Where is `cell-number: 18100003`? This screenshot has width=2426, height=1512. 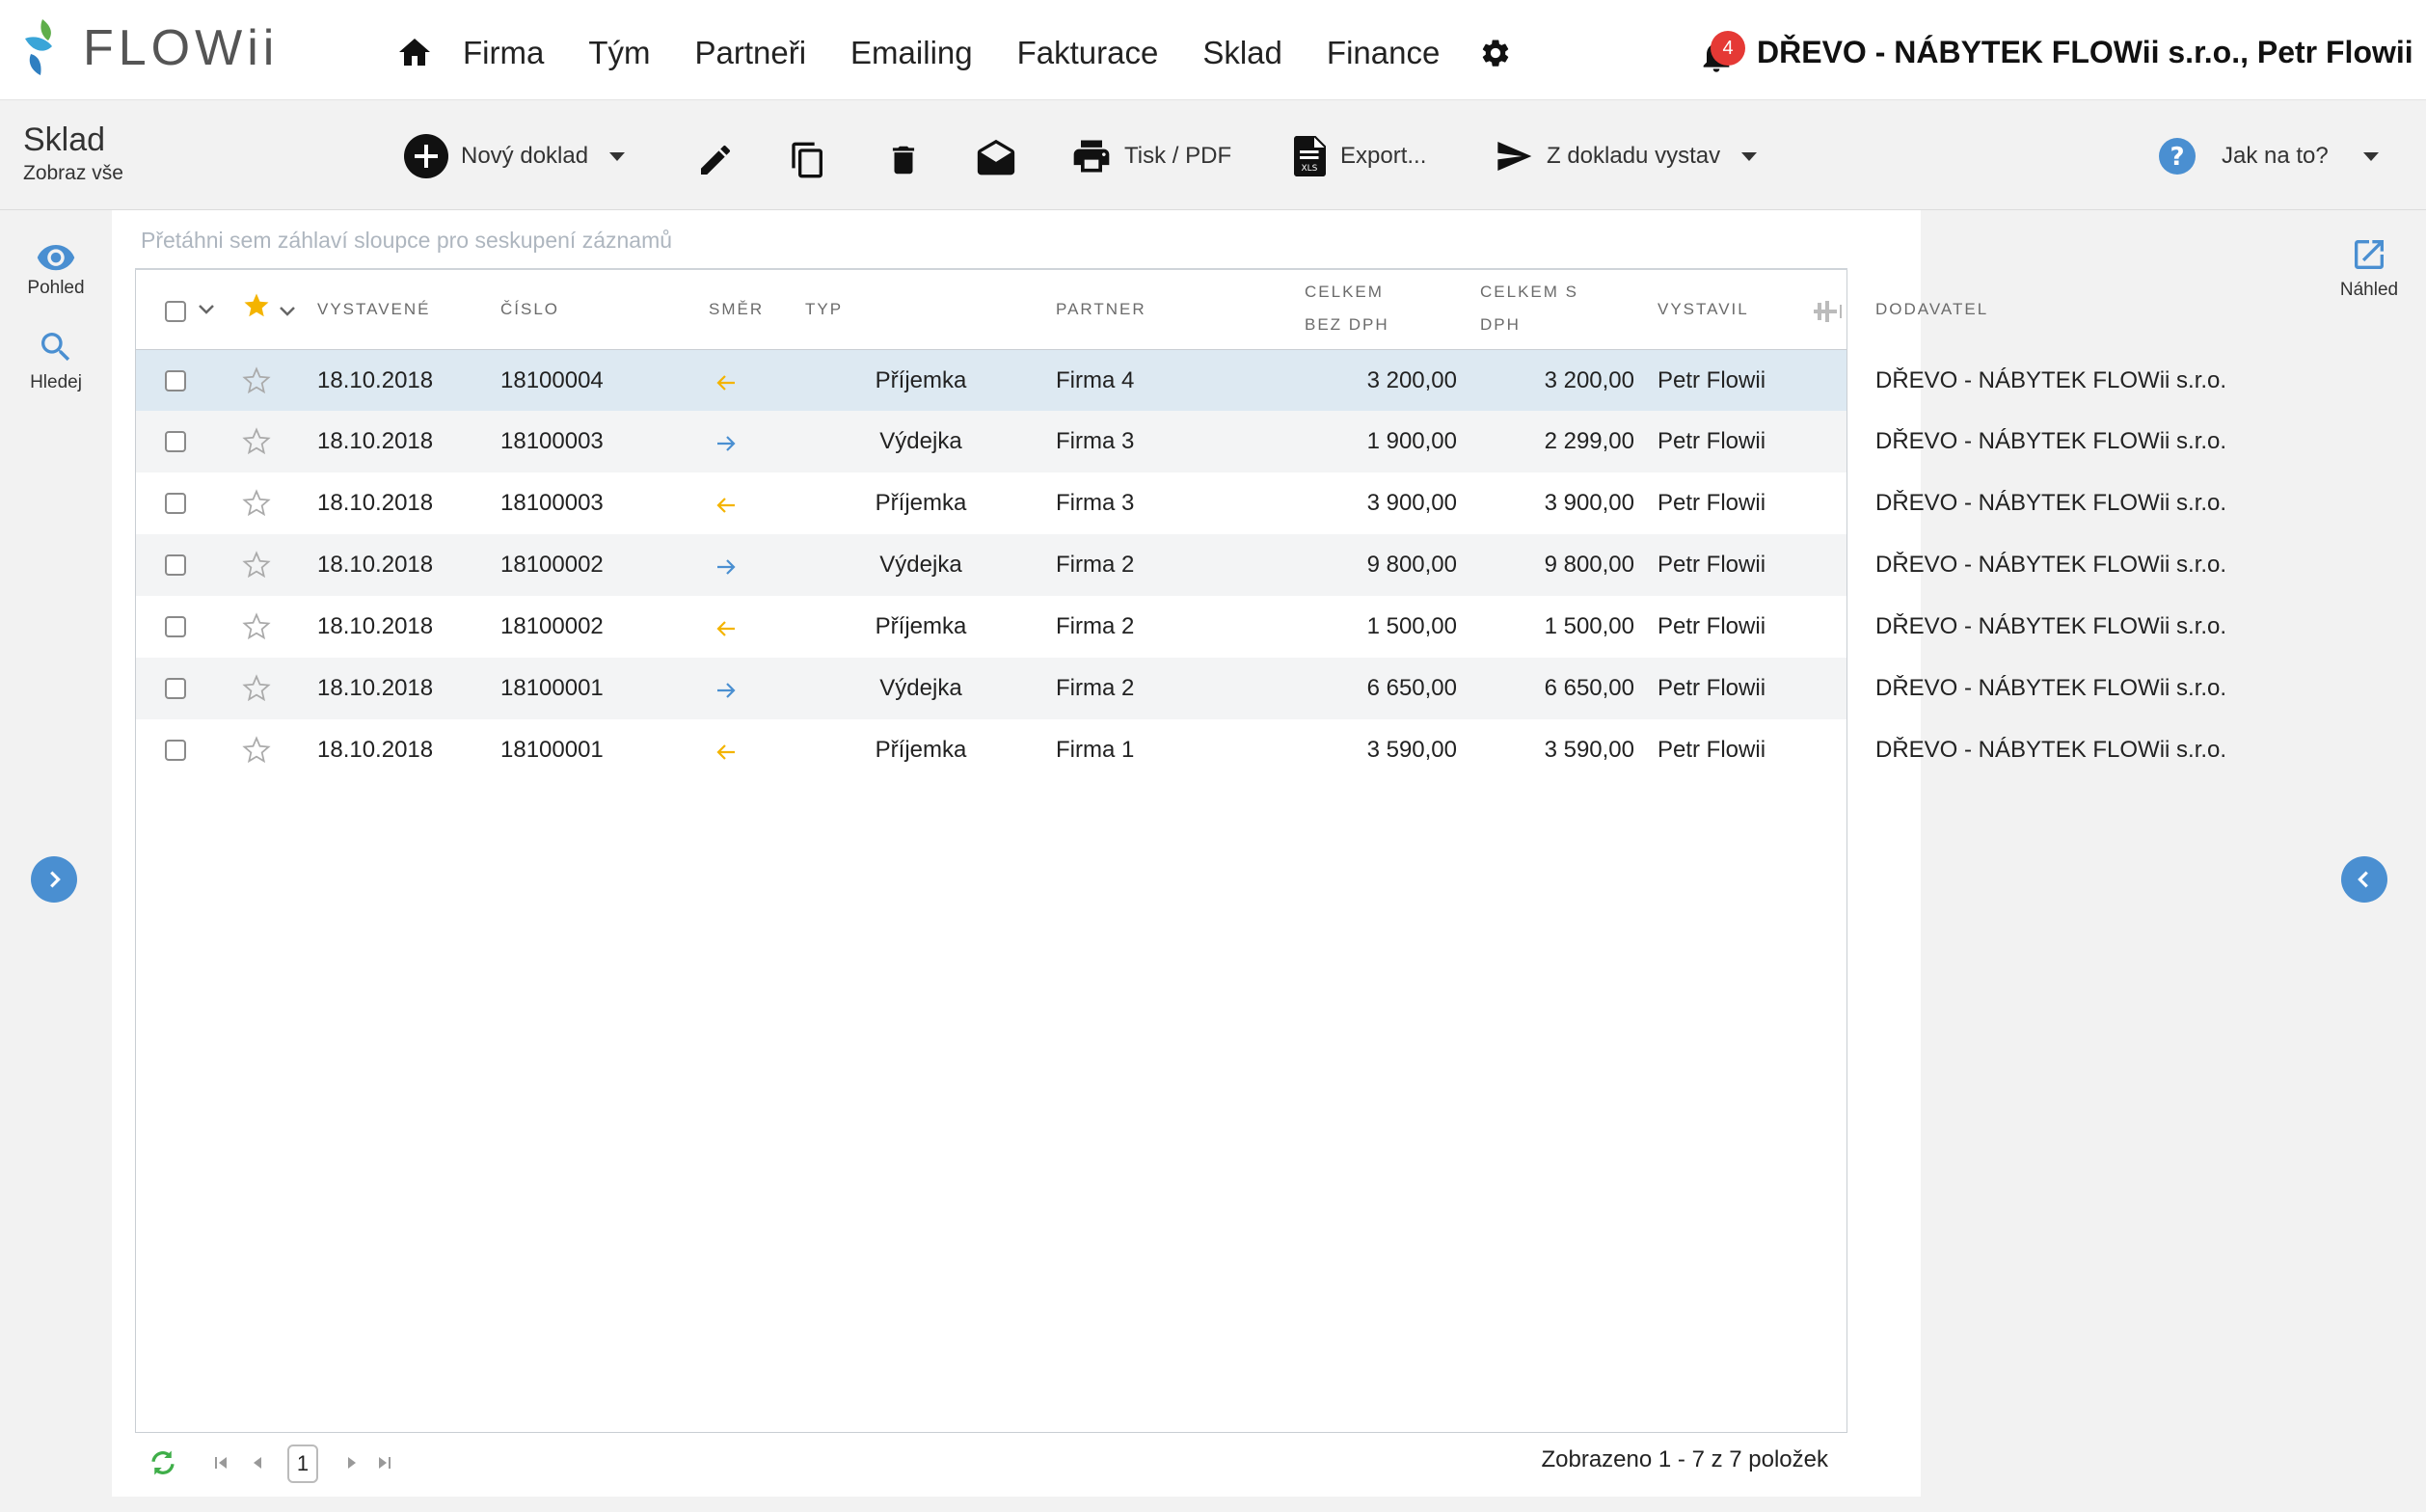 cell-number: 18100003 is located at coordinates (552, 503).